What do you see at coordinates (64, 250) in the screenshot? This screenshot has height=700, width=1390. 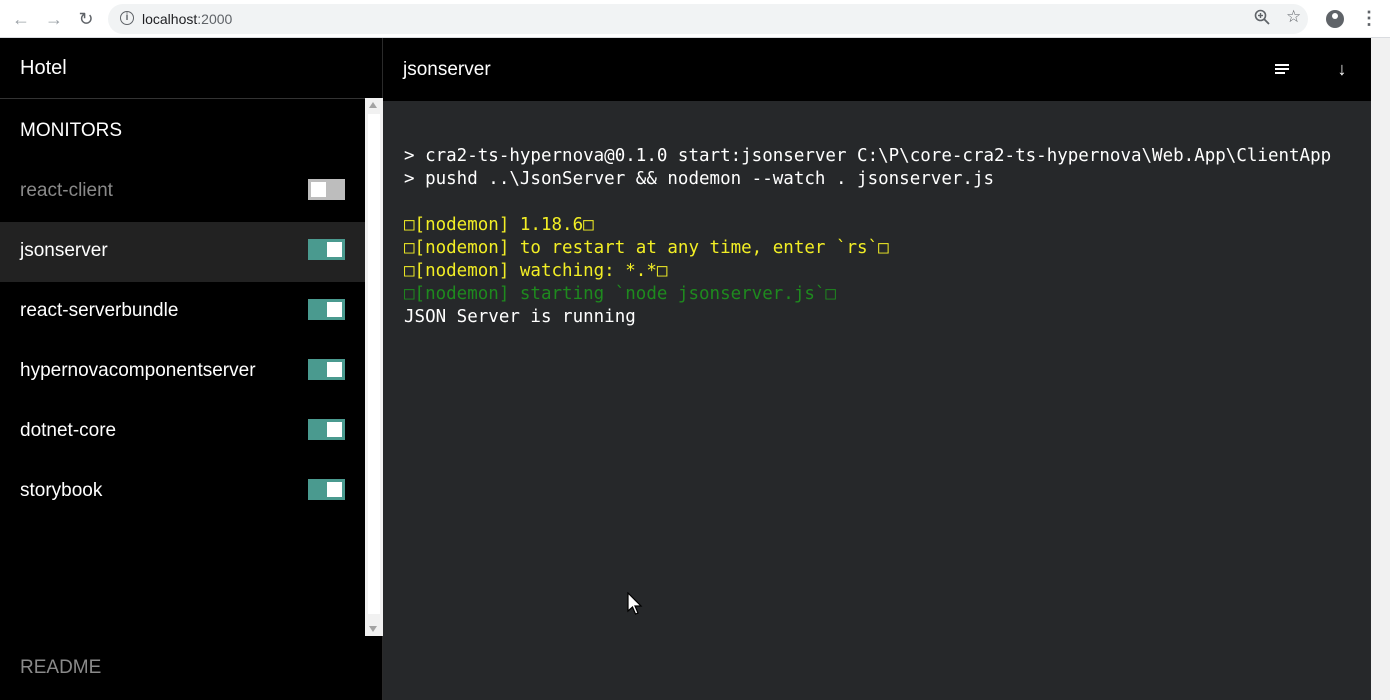 I see `monitor-name: jsonserver` at bounding box center [64, 250].